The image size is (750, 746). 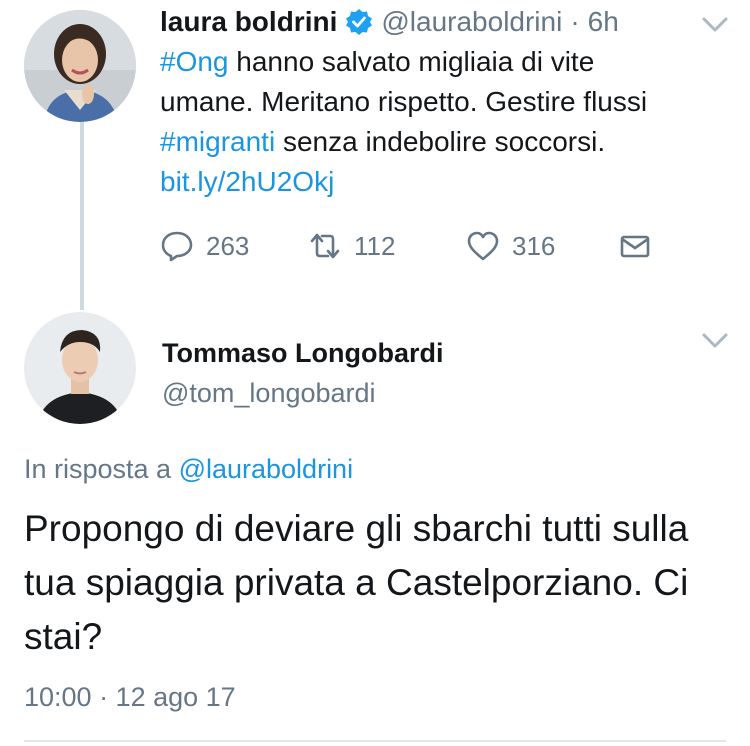 I want to click on tweet-header: laura boldrini @lauraboldrini · 6h, so click(x=389, y=22).